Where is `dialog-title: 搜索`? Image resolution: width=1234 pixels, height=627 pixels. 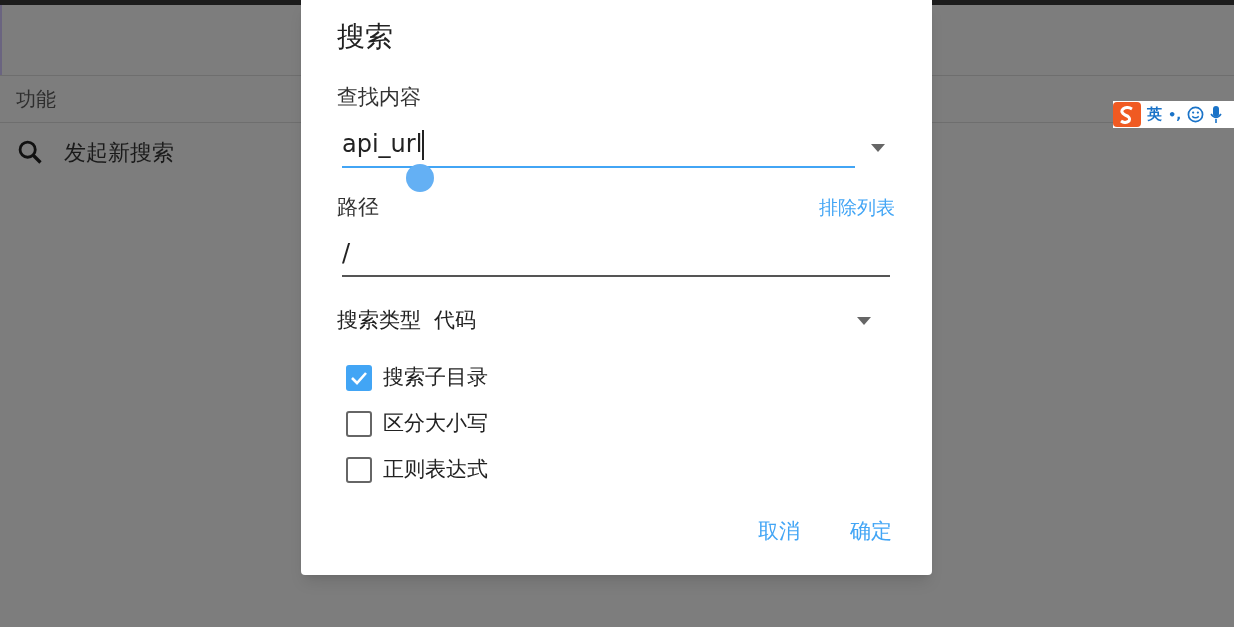
dialog-title: 搜索 is located at coordinates (365, 37).